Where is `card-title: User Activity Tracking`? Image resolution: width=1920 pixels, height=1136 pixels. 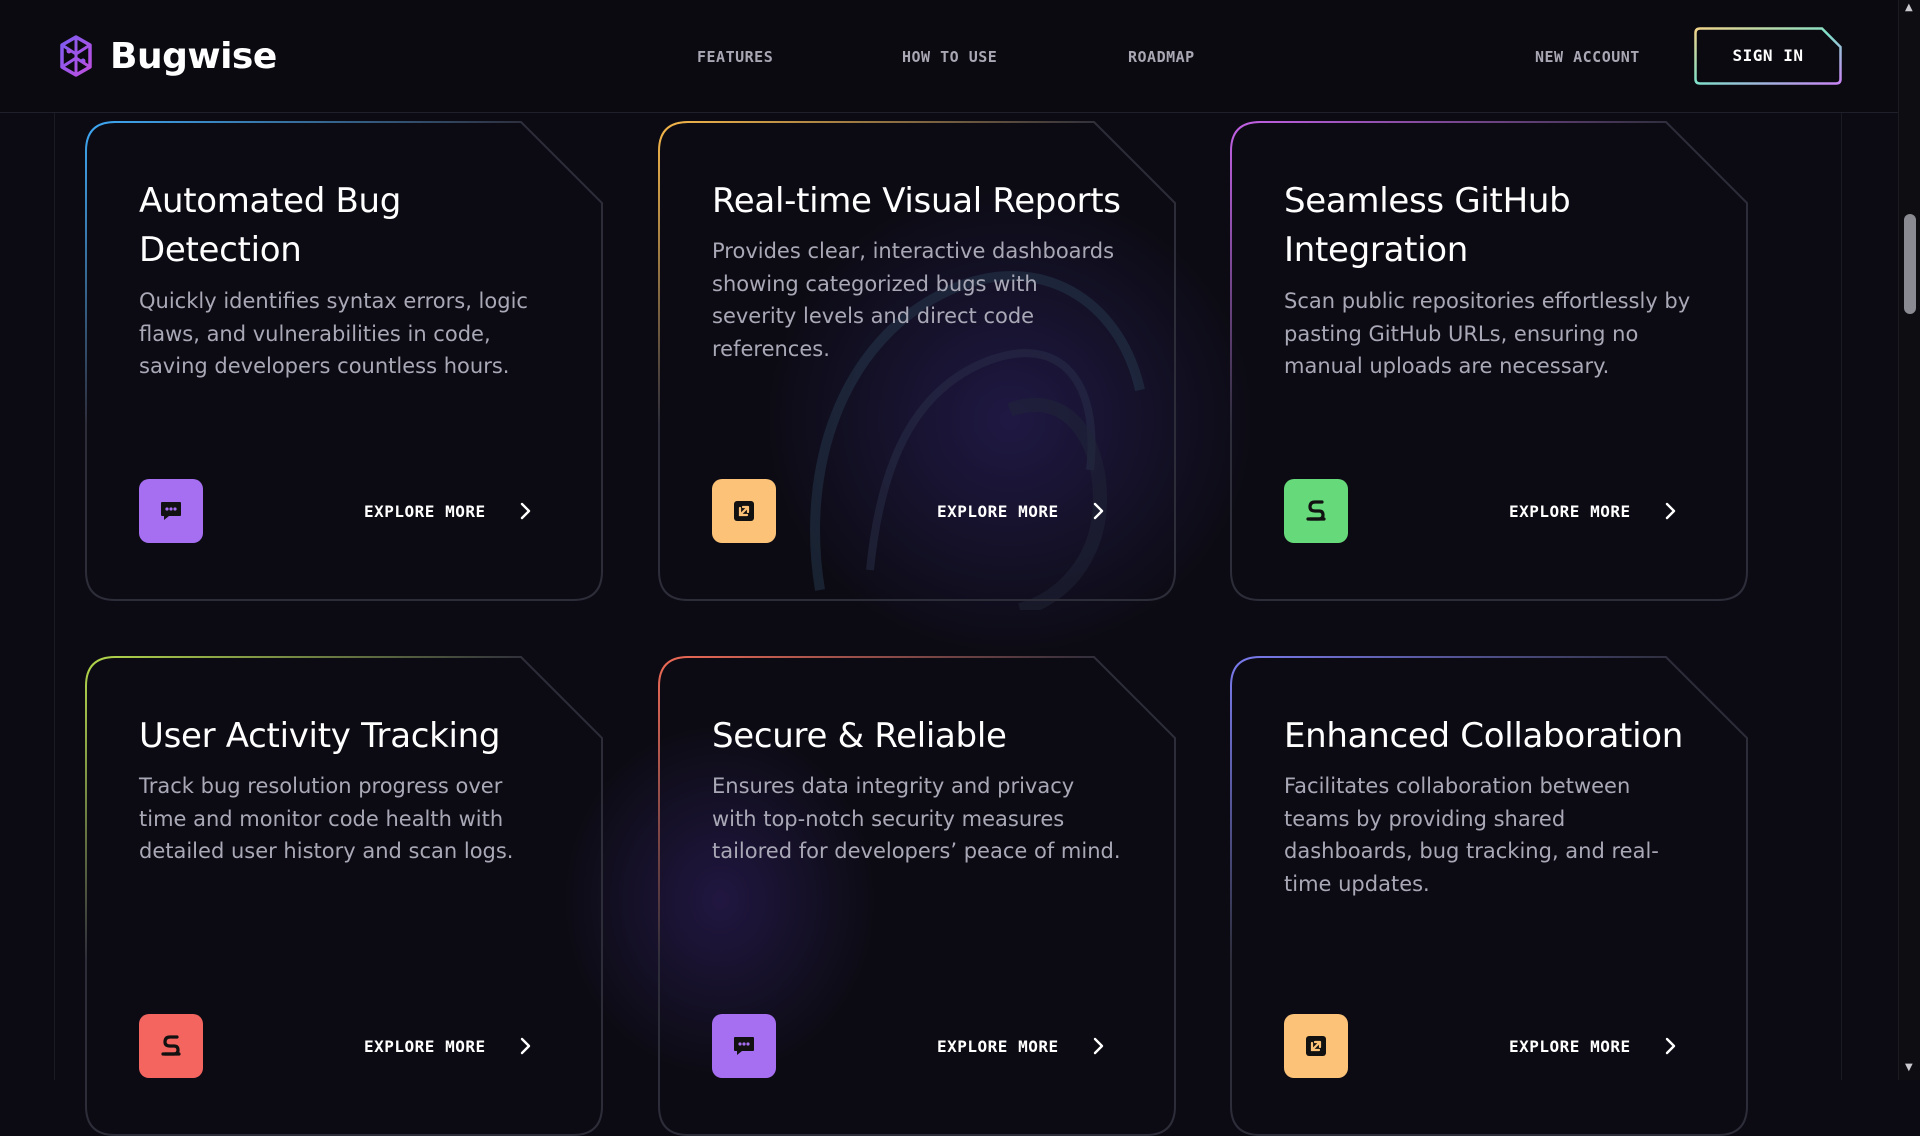
card-title: User Activity Tracking is located at coordinates (320, 736).